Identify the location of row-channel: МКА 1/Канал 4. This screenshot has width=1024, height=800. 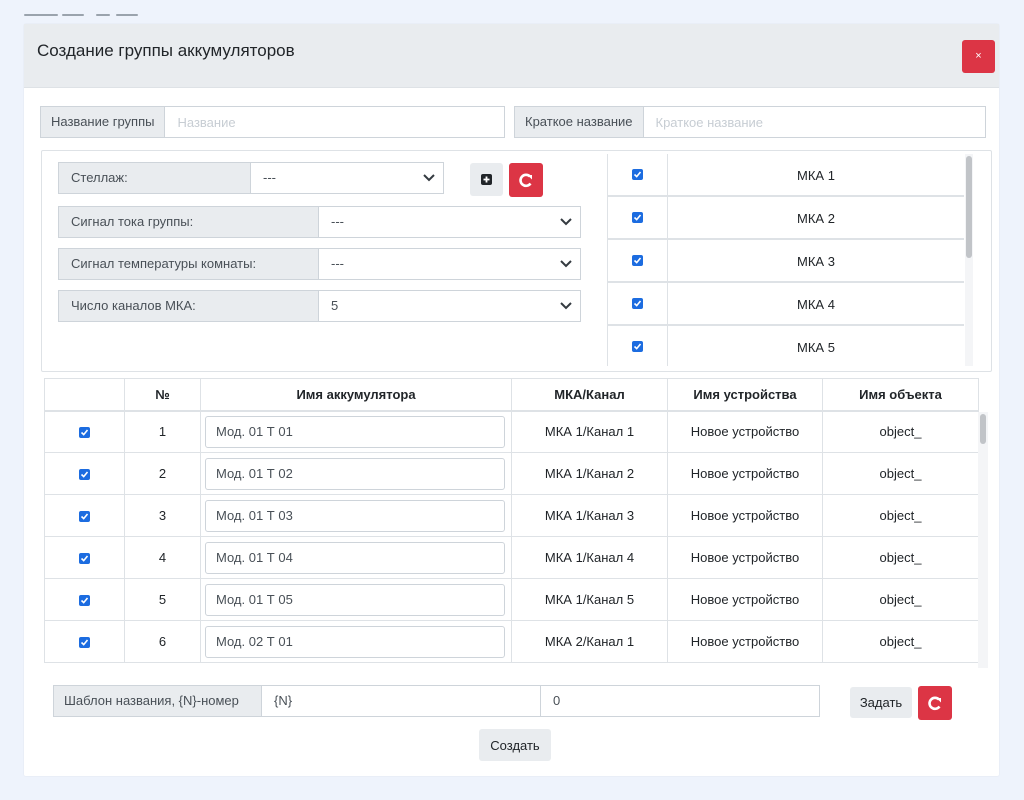
(589, 557).